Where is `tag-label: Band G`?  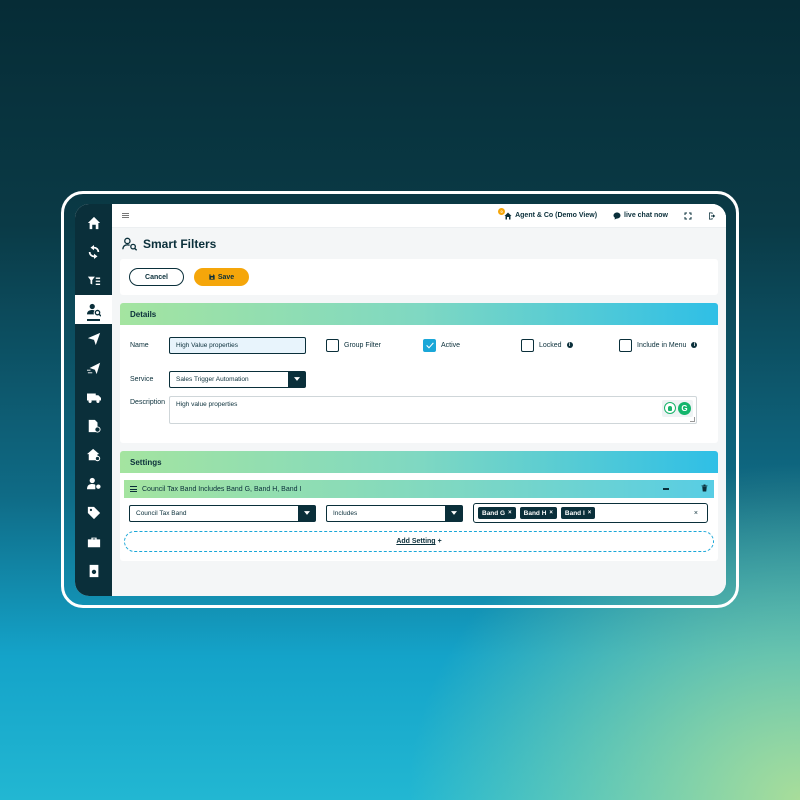 tag-label: Band G is located at coordinates (494, 513).